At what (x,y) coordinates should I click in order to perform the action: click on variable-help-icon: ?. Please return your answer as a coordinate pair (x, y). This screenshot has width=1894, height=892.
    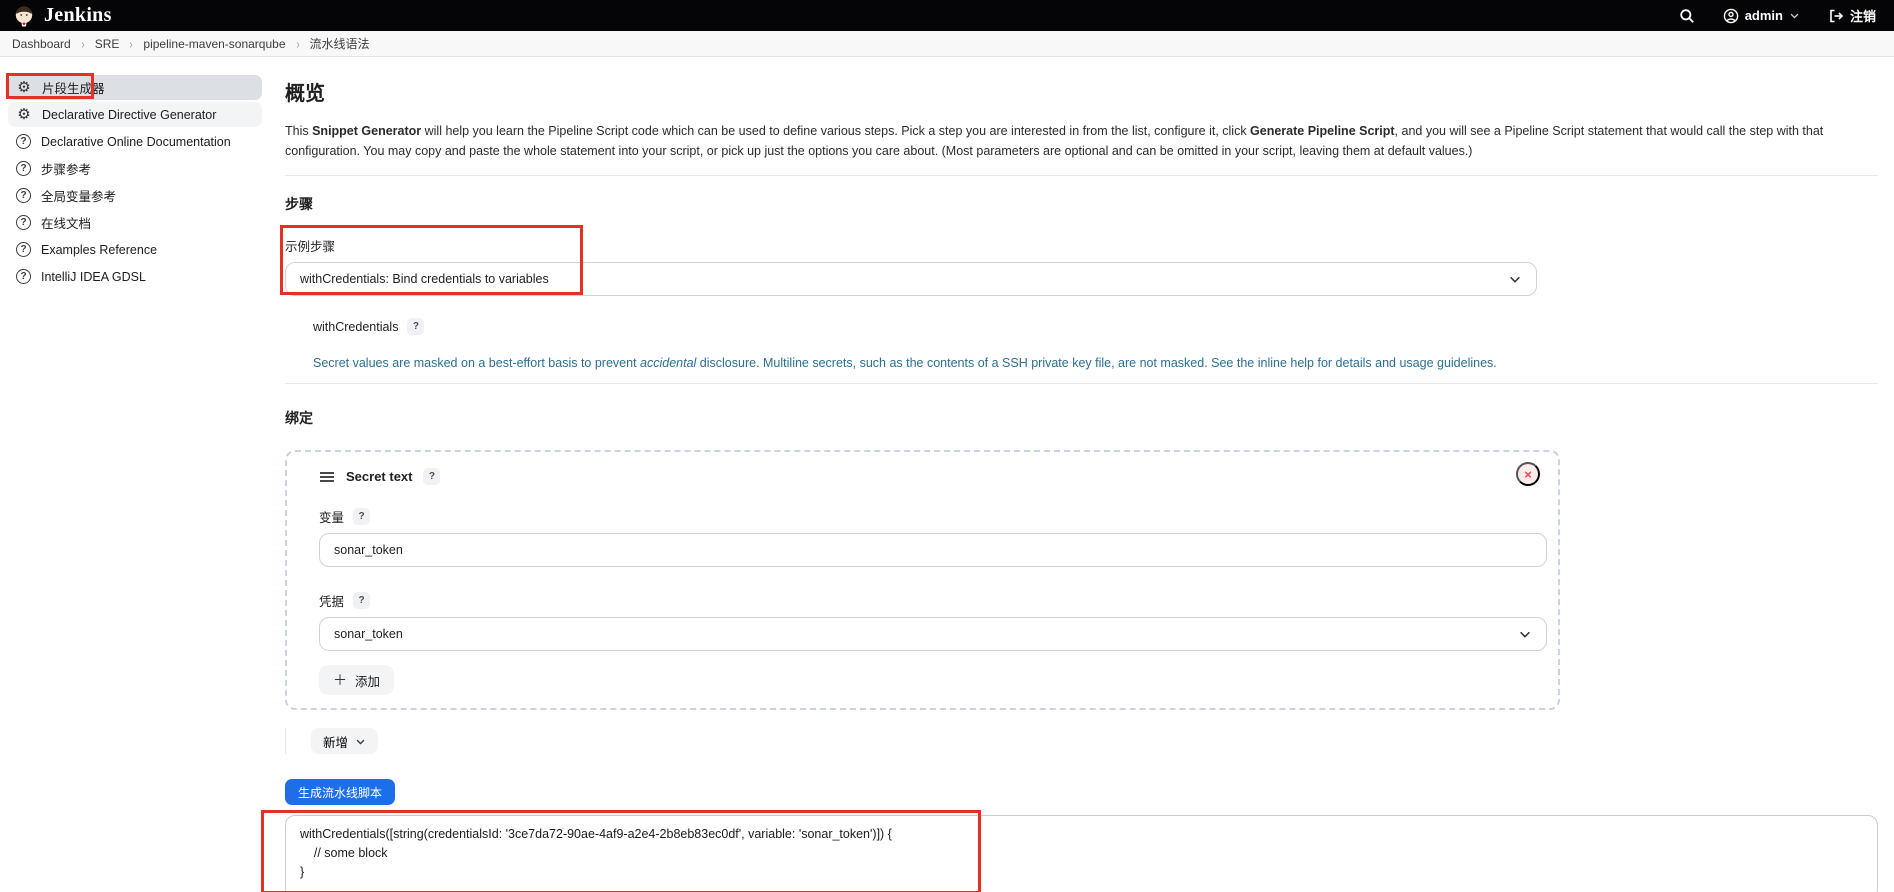
    Looking at the image, I should click on (362, 516).